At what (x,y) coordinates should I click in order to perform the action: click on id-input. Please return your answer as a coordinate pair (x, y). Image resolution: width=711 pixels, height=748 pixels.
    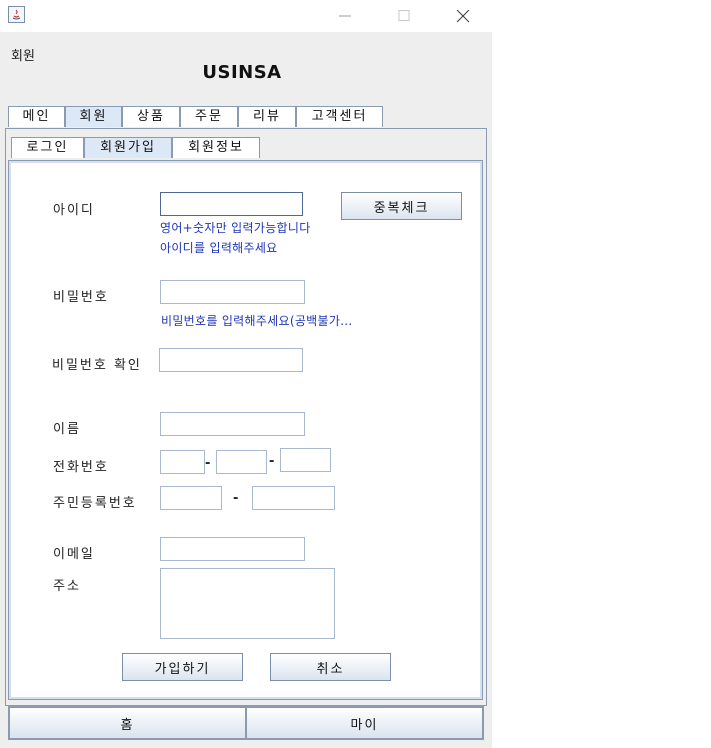
    Looking at the image, I should click on (231, 204).